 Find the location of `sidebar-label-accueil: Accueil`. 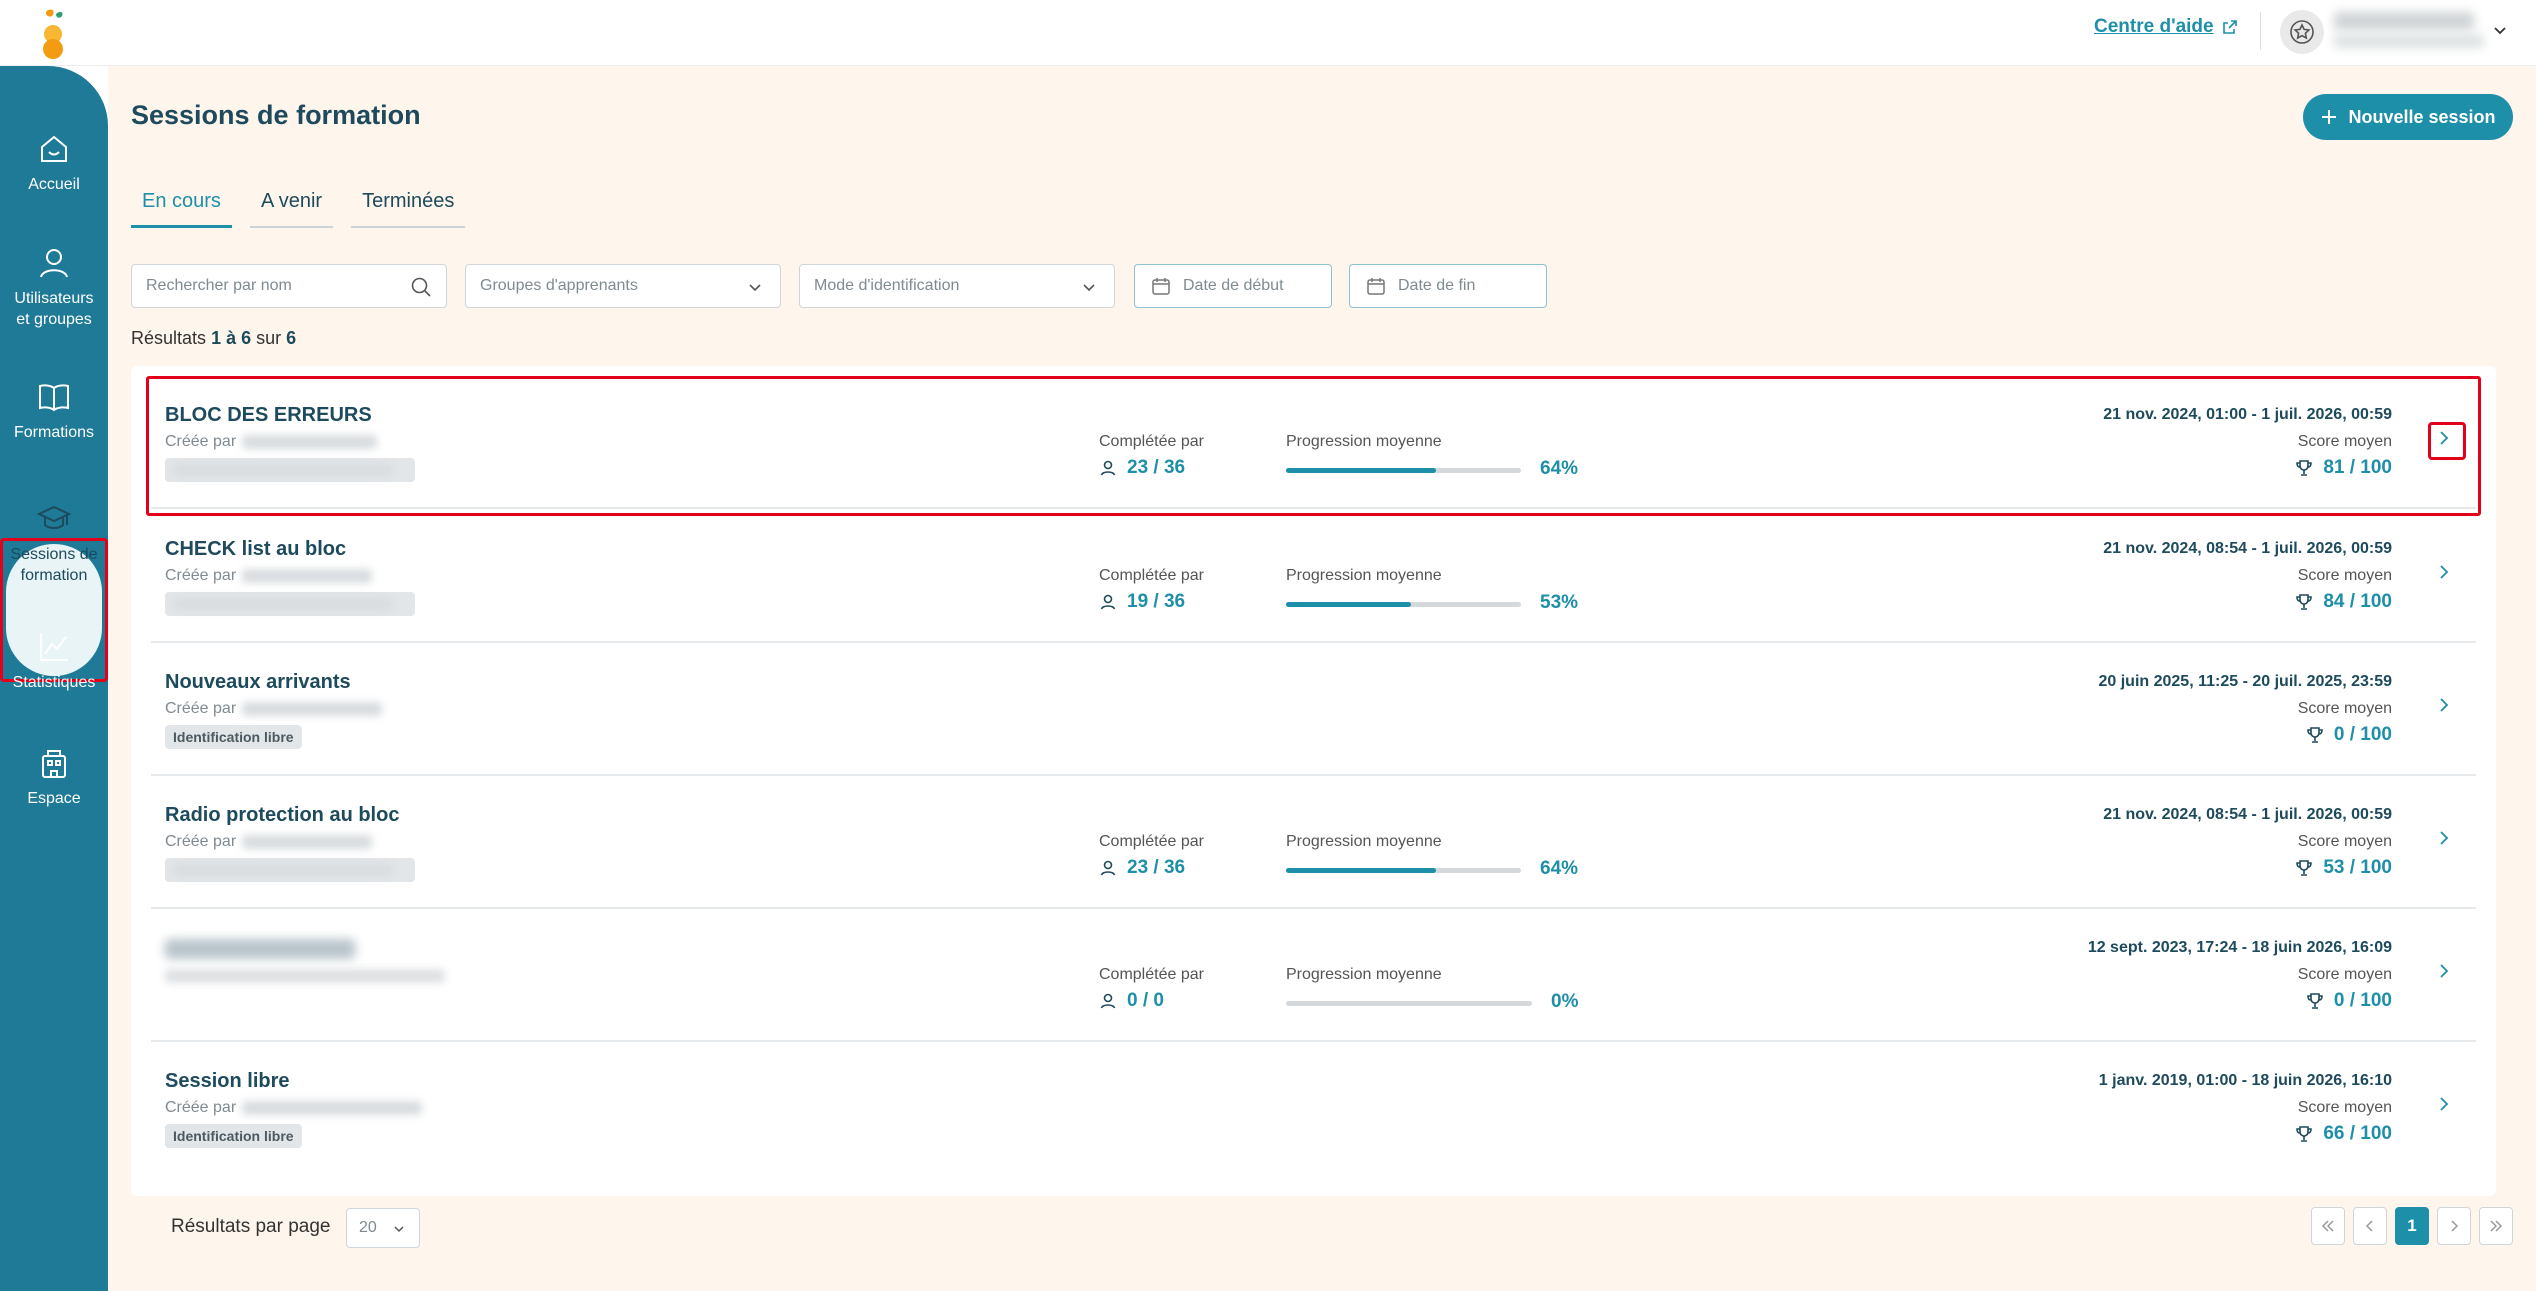

sidebar-label-accueil: Accueil is located at coordinates (54, 184).